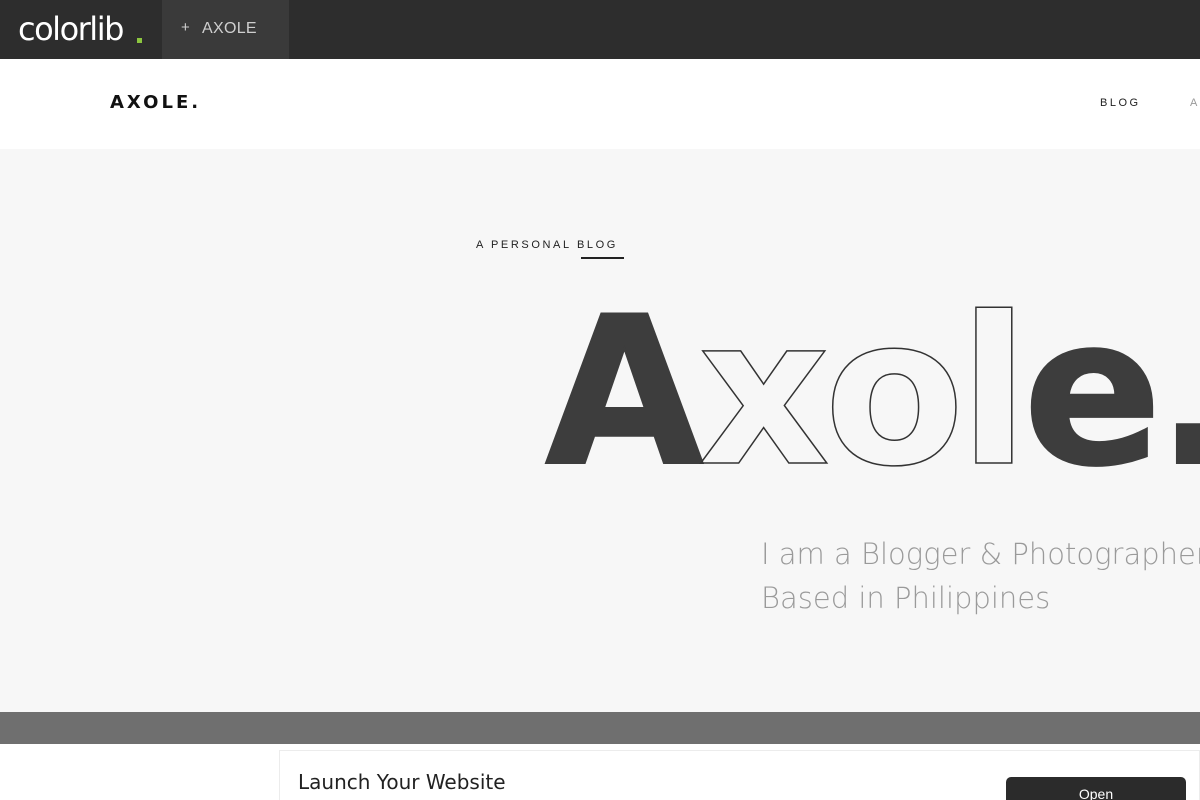 The image size is (1200, 800). What do you see at coordinates (739, 775) in the screenshot?
I see `ad-banner: Launch Your Website Open` at bounding box center [739, 775].